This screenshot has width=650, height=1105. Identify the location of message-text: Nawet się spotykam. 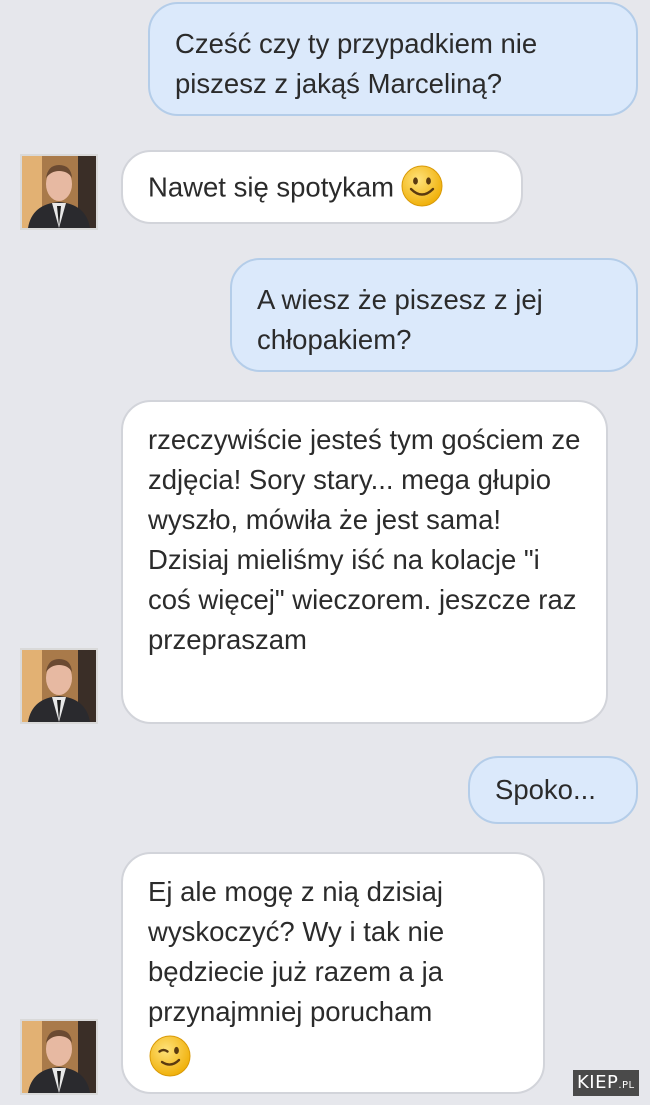
(271, 187).